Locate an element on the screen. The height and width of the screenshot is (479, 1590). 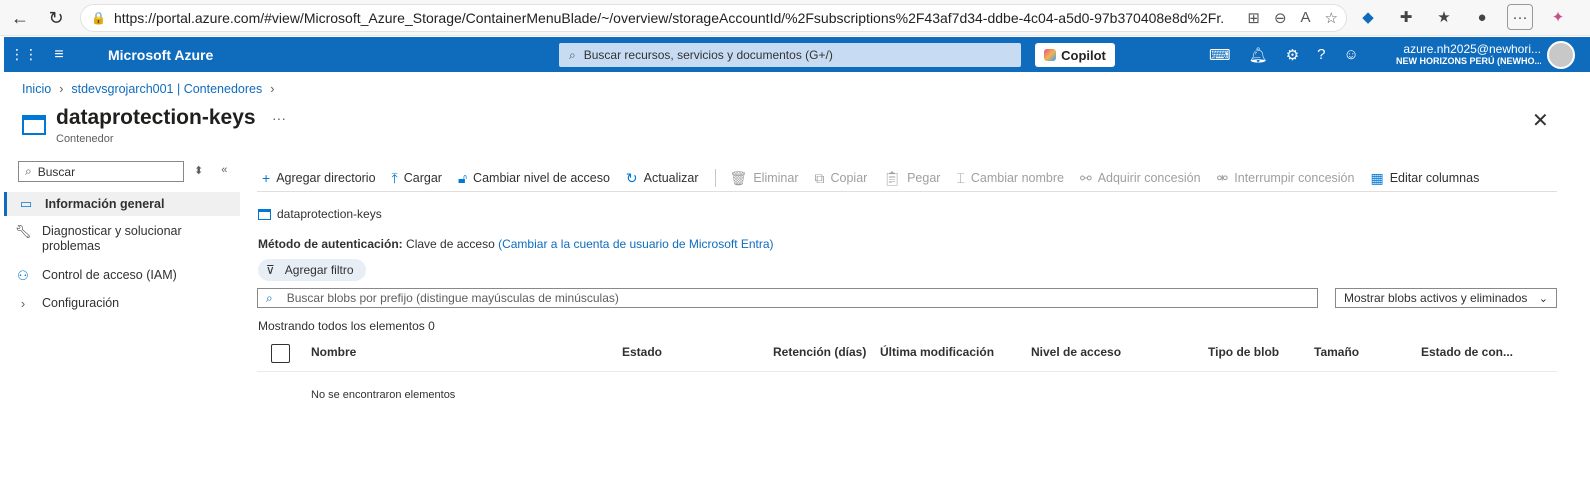
item-count-text: Mostrando todos los elementos 0 is located at coordinates (346, 326).